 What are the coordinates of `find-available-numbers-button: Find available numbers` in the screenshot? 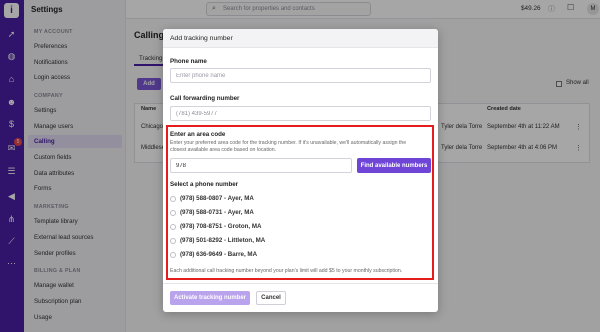 It's located at (394, 165).